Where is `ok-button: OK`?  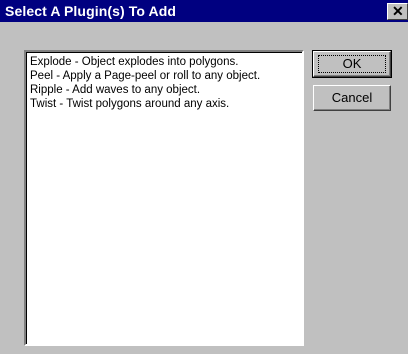
ok-button: OK is located at coordinates (352, 64).